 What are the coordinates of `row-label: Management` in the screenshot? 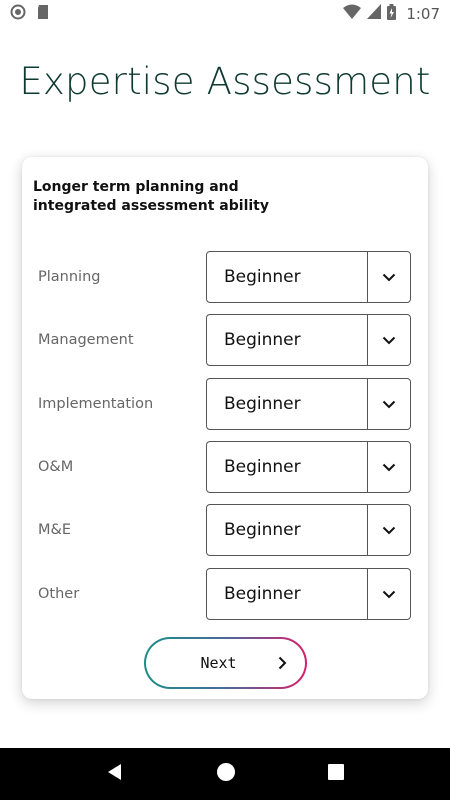 It's located at (86, 340).